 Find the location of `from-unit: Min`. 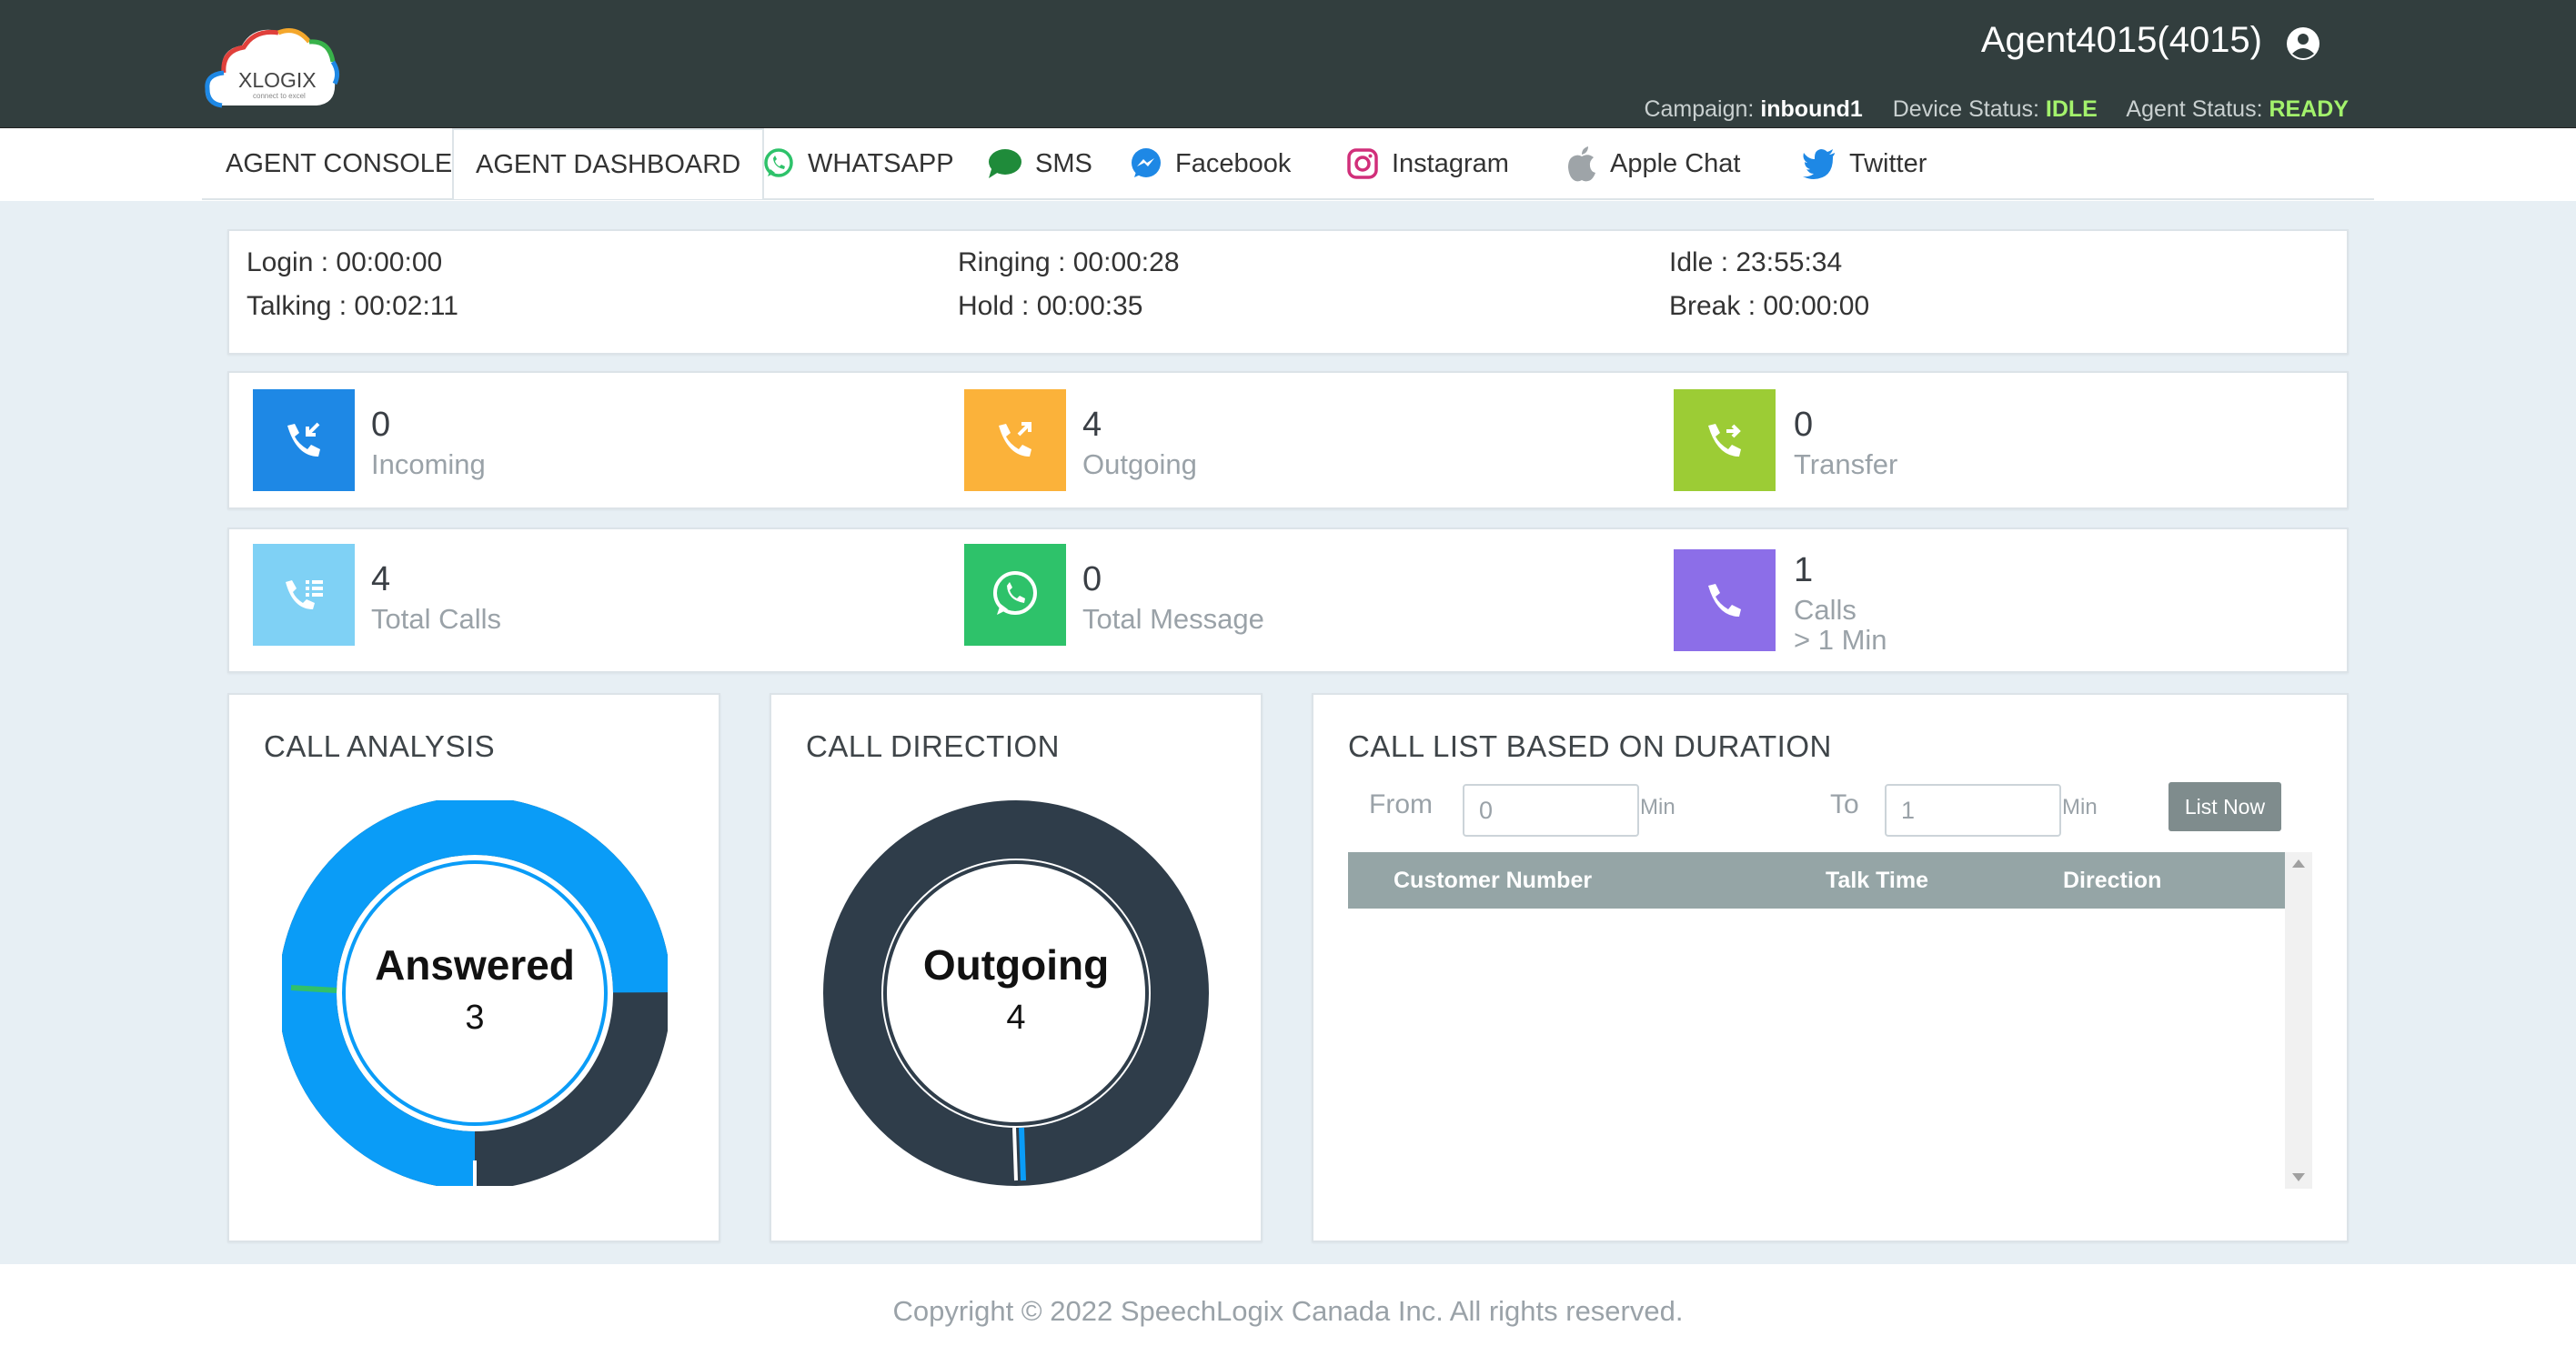

from-unit: Min is located at coordinates (1657, 807).